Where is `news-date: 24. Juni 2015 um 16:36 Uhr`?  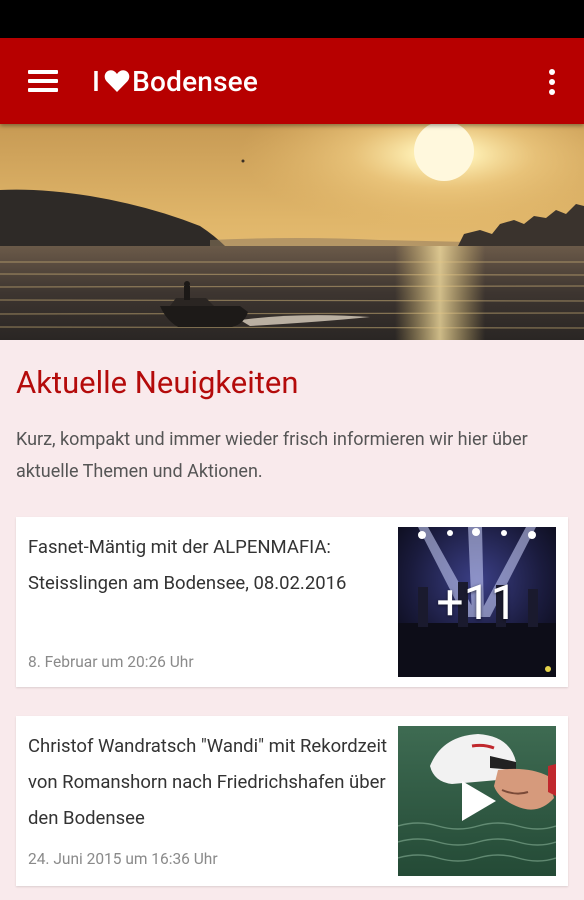 news-date: 24. Juni 2015 um 16:36 Uhr is located at coordinates (123, 859).